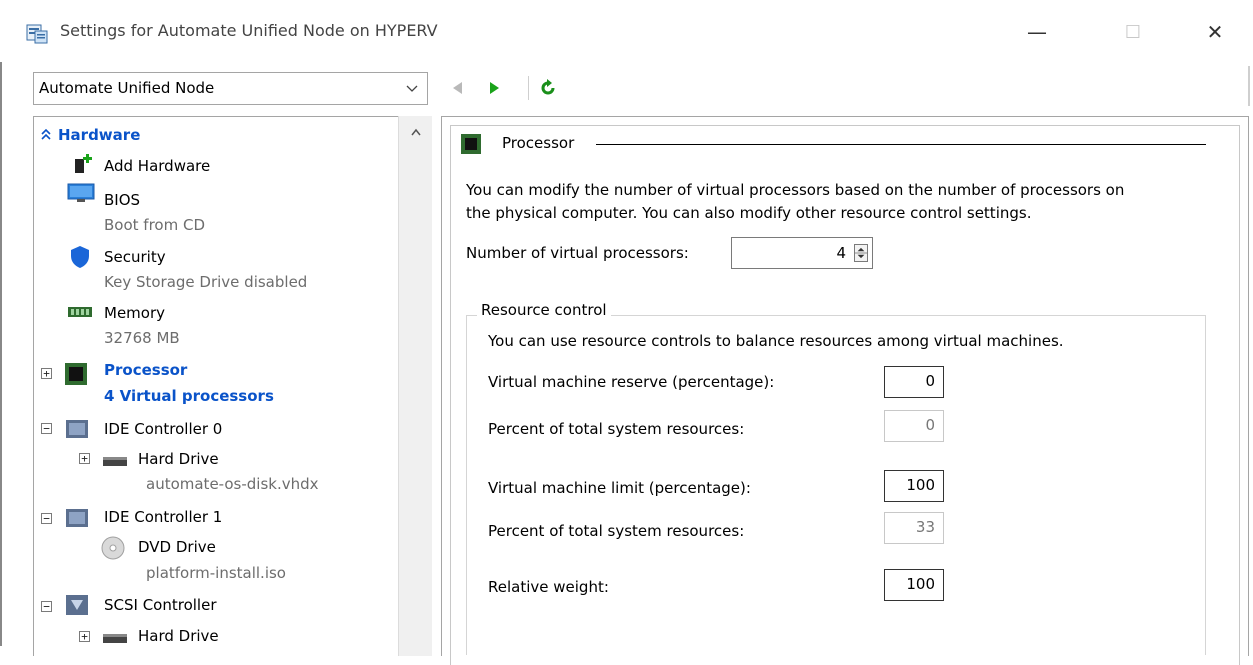  What do you see at coordinates (83, 163) in the screenshot?
I see `add-hardware-icon` at bounding box center [83, 163].